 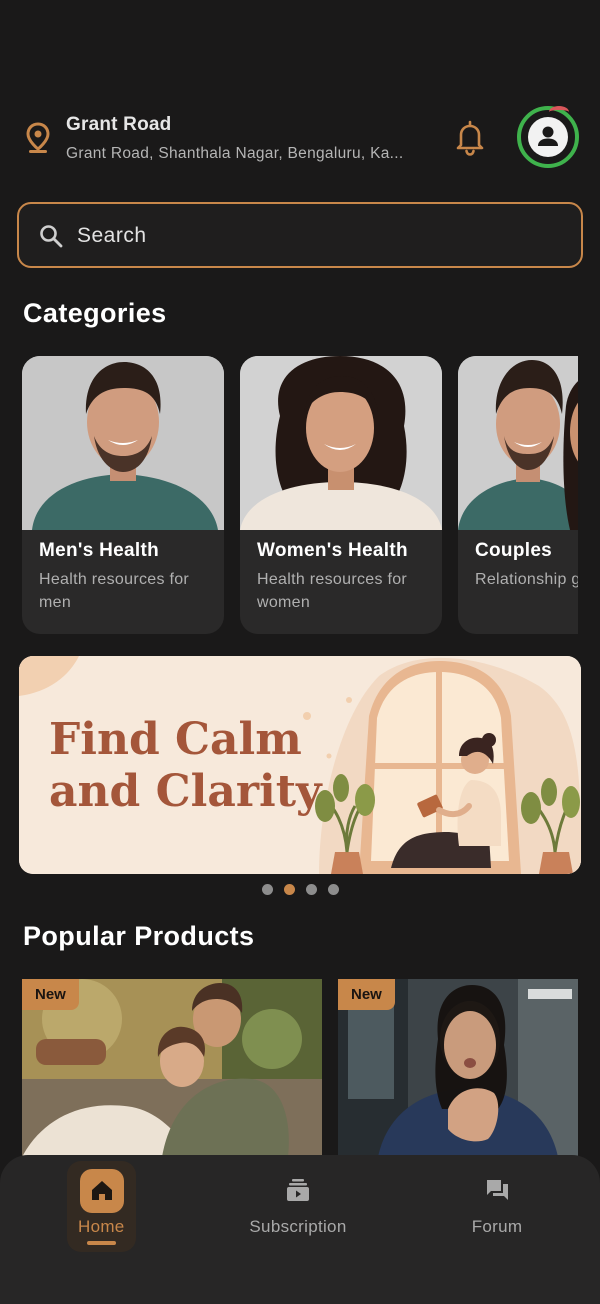 I want to click on subscription-icon, so click(x=298, y=1190).